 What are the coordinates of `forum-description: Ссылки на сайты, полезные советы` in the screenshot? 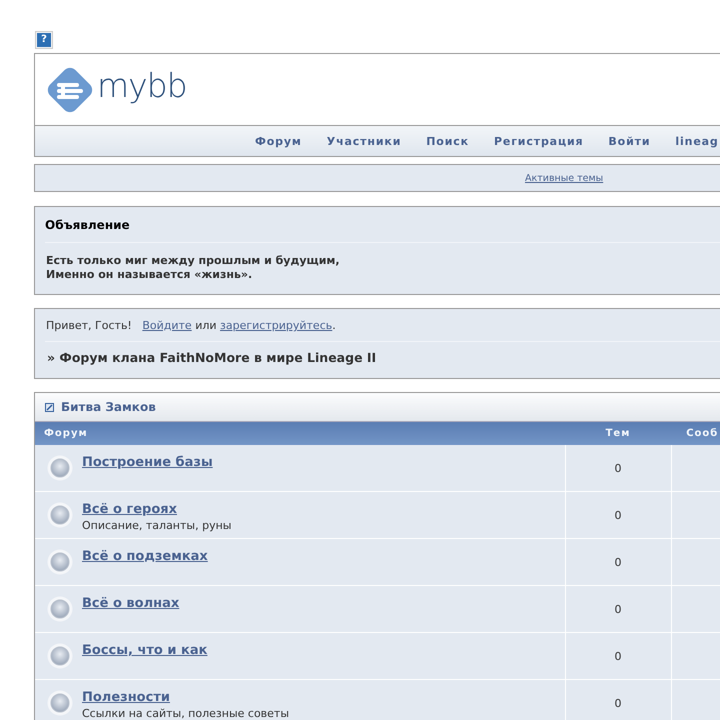 It's located at (186, 713).